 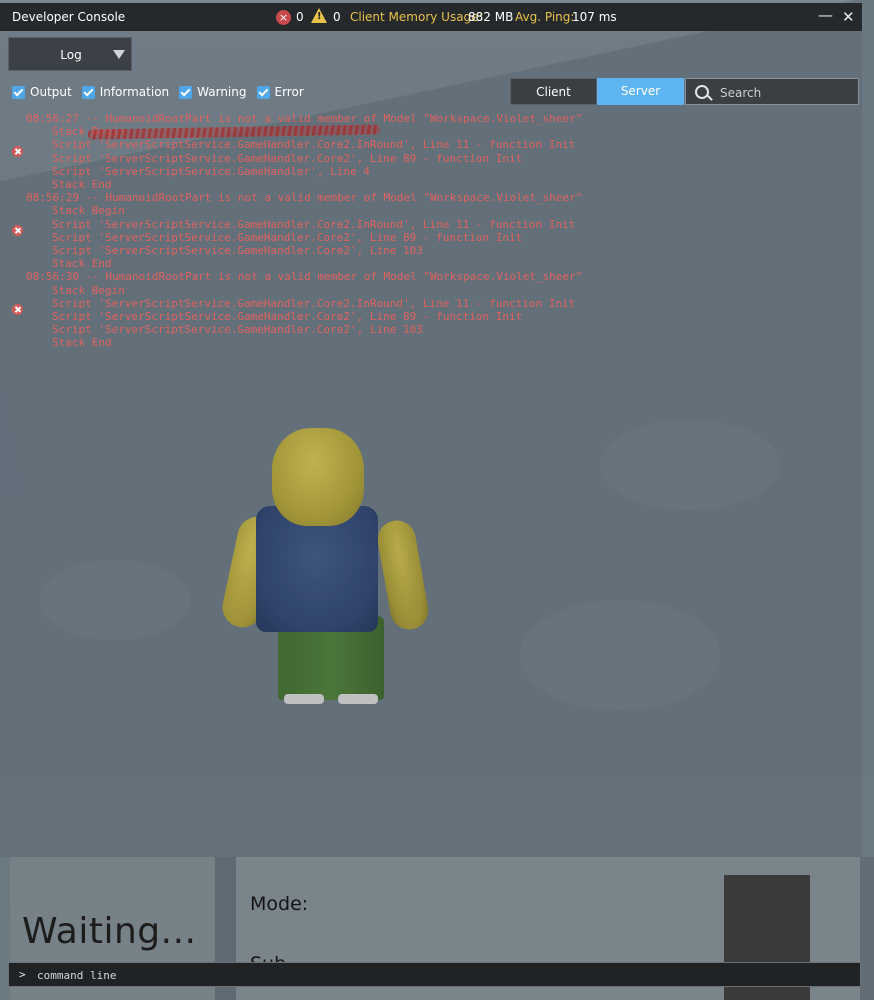 I want to click on warning-count: 0, so click(x=337, y=17).